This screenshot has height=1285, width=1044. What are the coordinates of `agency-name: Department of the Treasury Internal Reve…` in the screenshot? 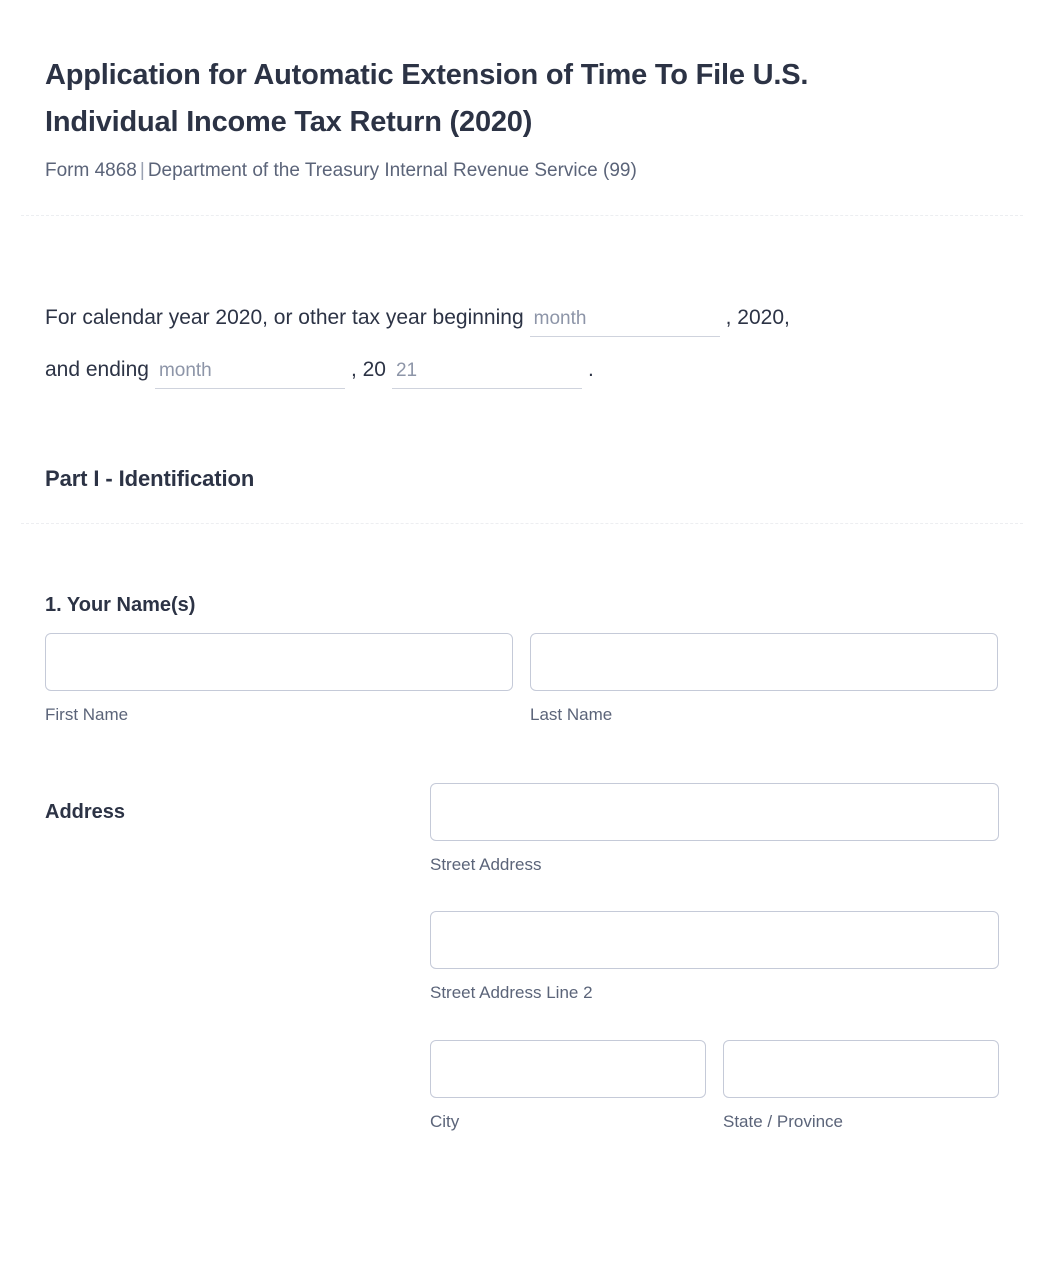 It's located at (392, 170).